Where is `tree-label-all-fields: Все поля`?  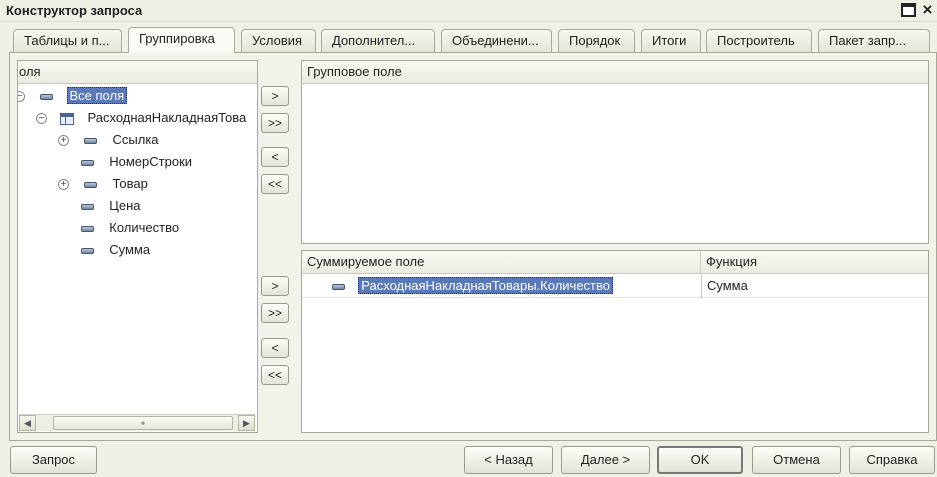
tree-label-all-fields: Все поля is located at coordinates (97, 95).